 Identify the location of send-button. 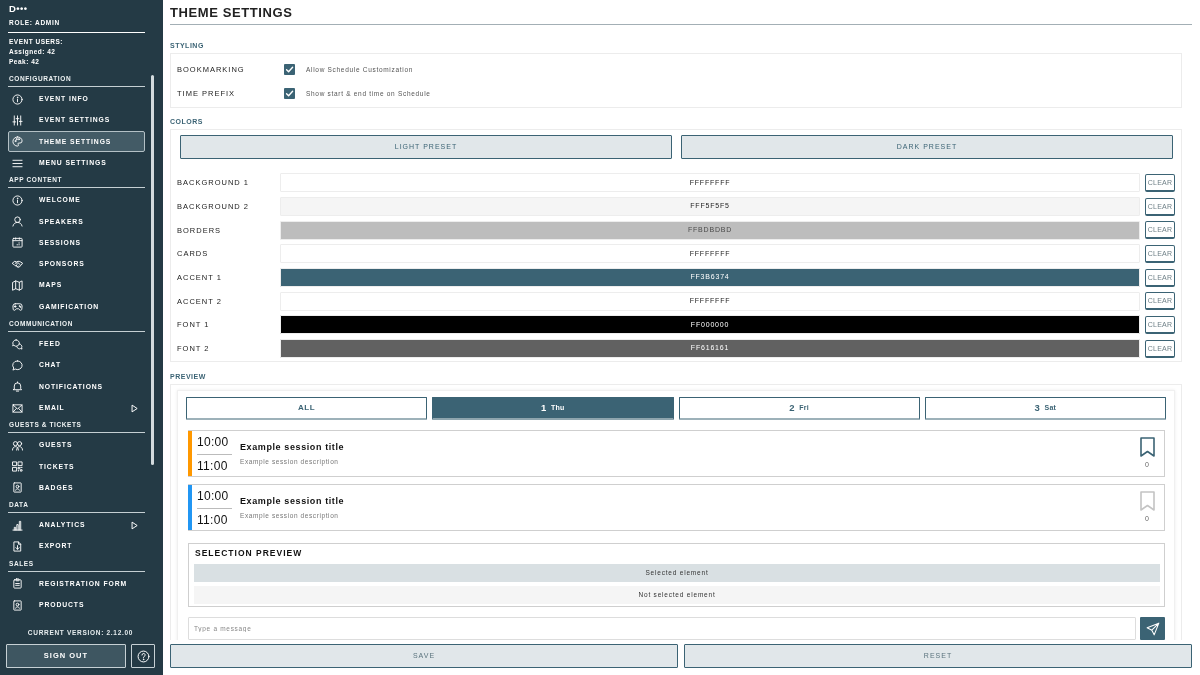
(1152, 628).